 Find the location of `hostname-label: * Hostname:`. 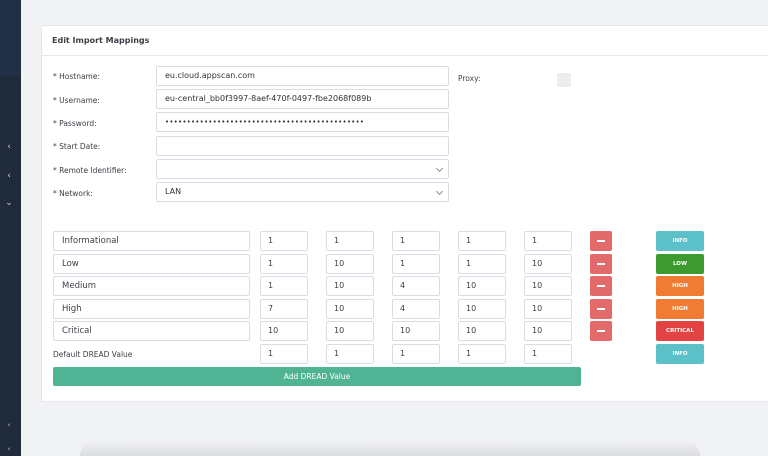

hostname-label: * Hostname: is located at coordinates (77, 76).